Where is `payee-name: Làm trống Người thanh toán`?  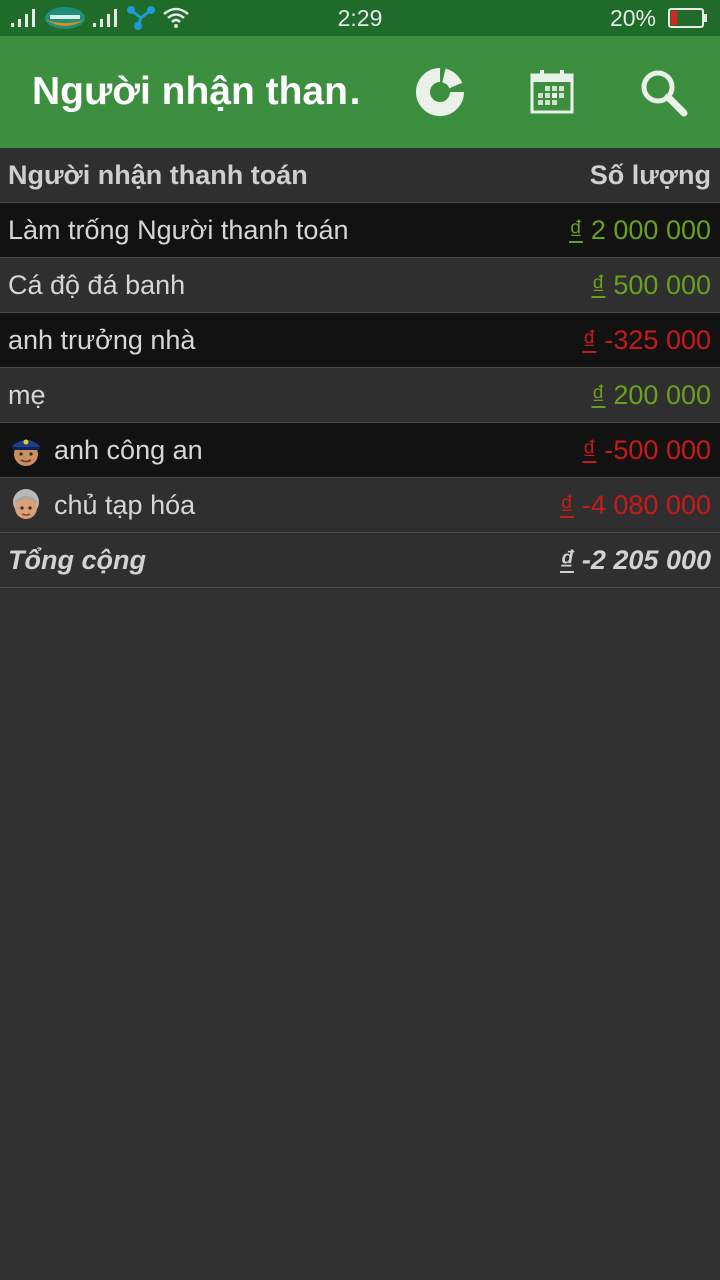 payee-name: Làm trống Người thanh toán is located at coordinates (178, 230).